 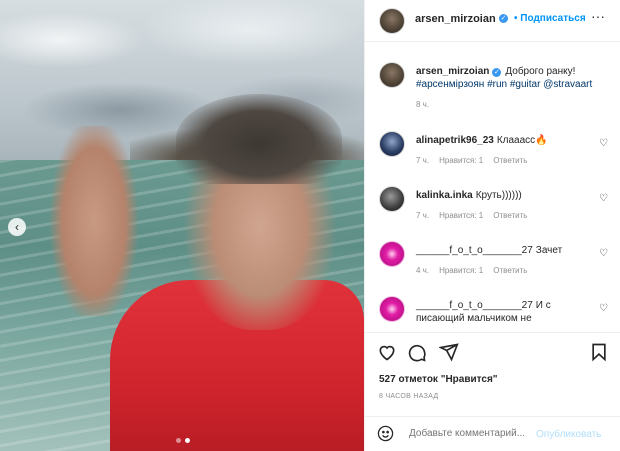 I want to click on carousel-dot-active, so click(x=187, y=440).